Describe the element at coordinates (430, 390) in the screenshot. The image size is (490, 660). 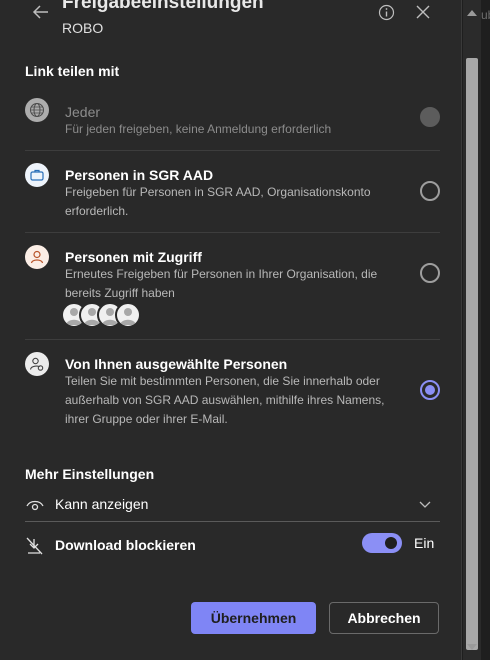
I see `radio-specific-people` at that location.